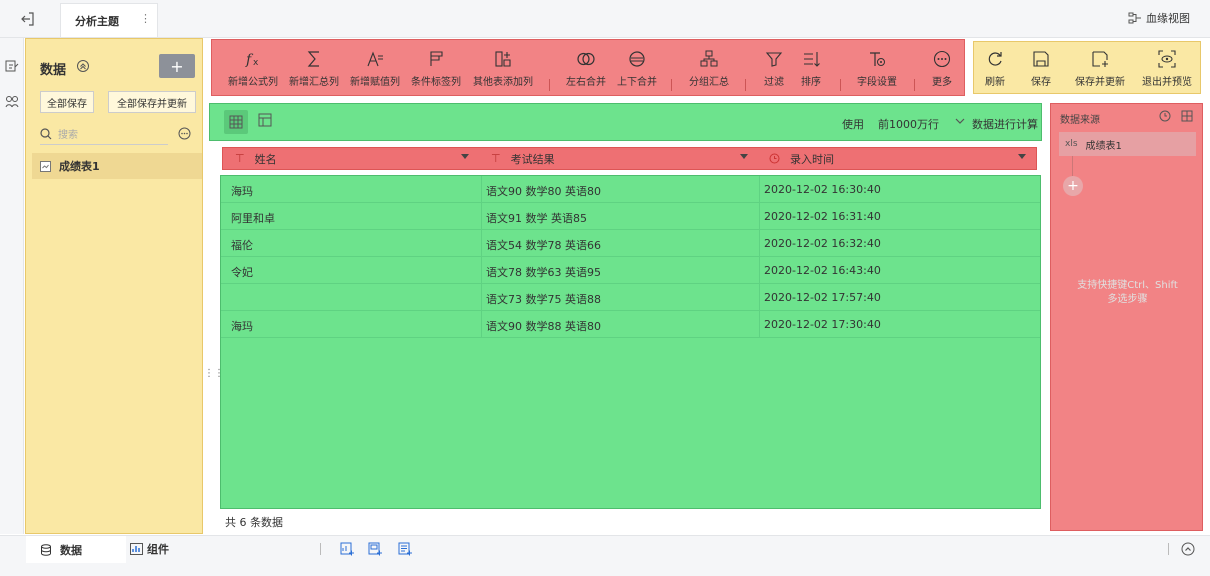  What do you see at coordinates (621, 158) in the screenshot?
I see `column-header-result: ⊤ 考试结果` at bounding box center [621, 158].